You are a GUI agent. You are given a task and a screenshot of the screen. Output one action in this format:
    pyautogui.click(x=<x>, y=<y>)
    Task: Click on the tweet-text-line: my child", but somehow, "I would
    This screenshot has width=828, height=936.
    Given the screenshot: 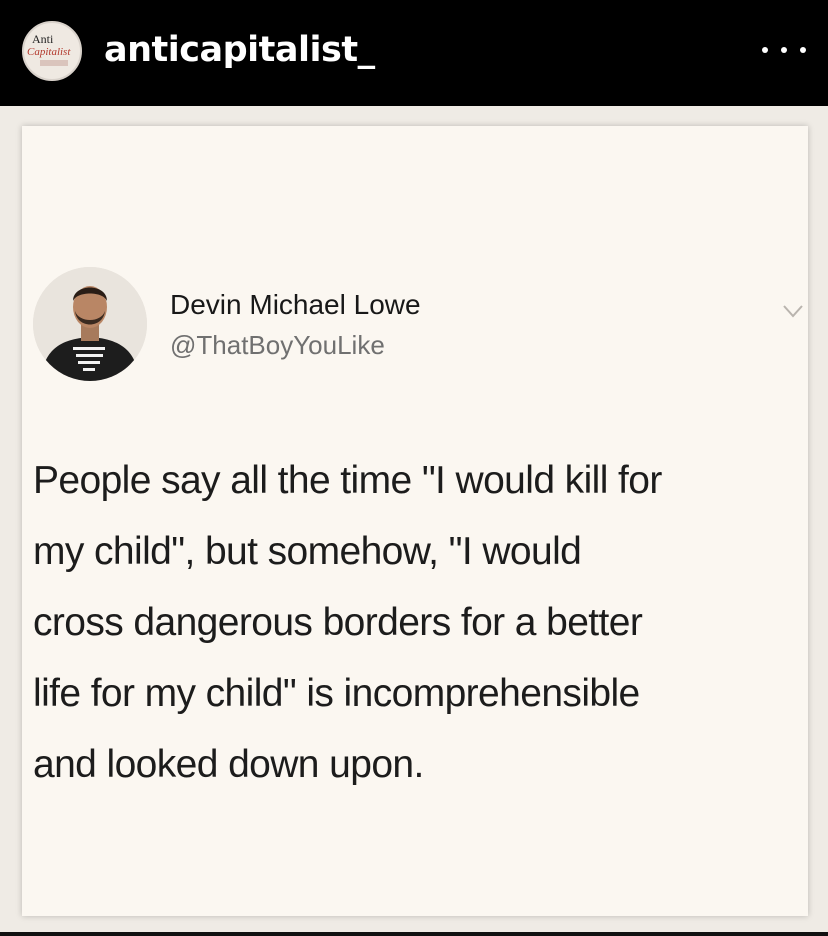 What is the action you would take?
    pyautogui.click(x=307, y=551)
    